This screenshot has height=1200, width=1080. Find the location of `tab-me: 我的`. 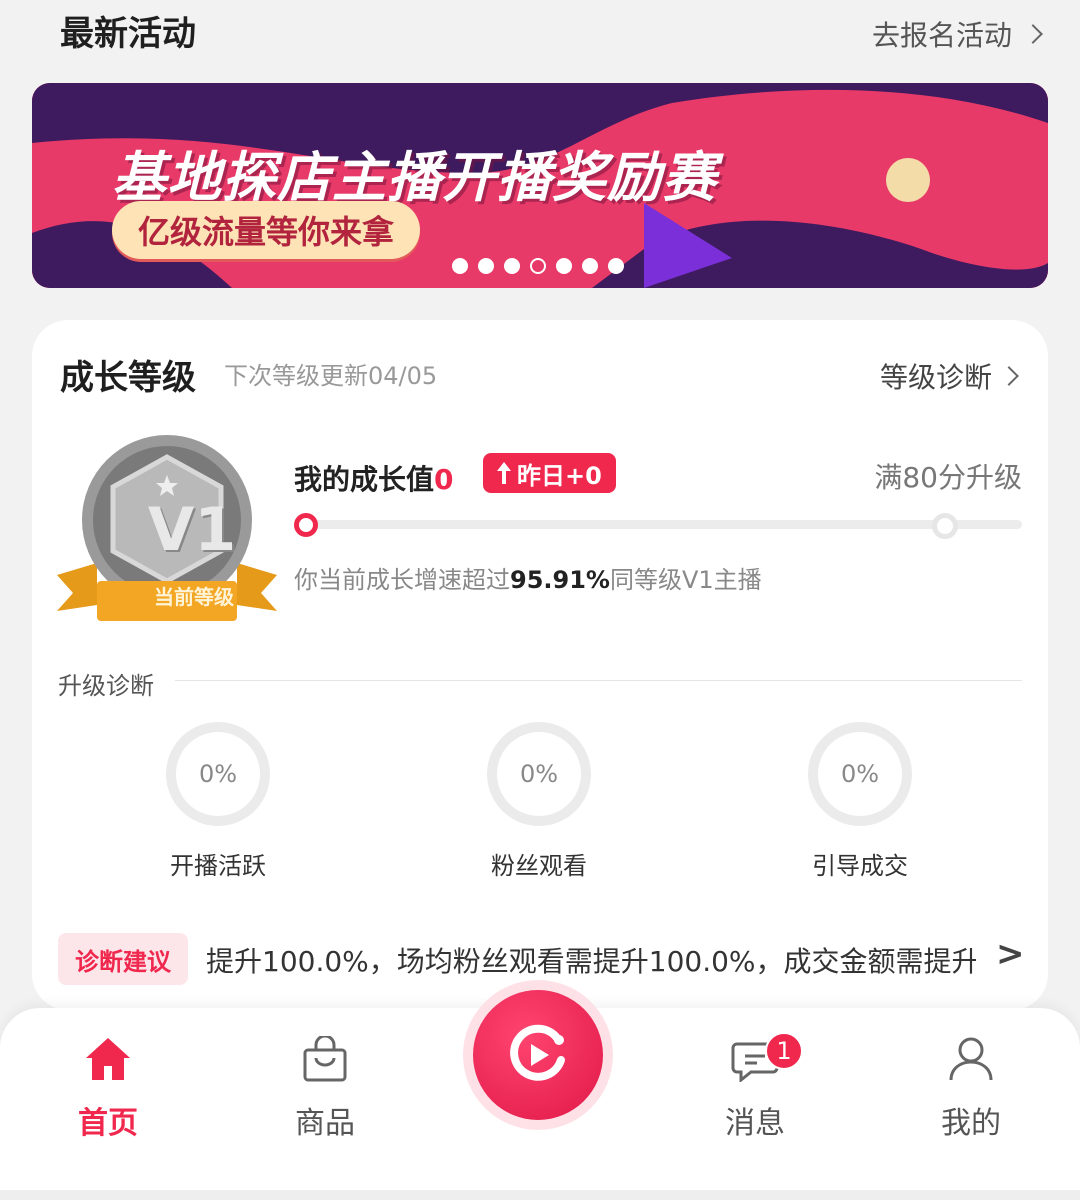

tab-me: 我的 is located at coordinates (971, 1091).